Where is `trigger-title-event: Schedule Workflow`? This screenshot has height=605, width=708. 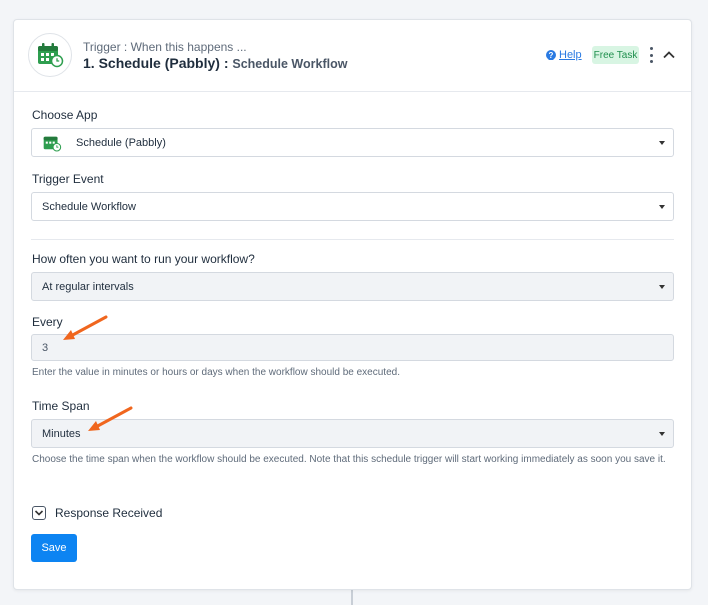 trigger-title-event: Schedule Workflow is located at coordinates (290, 64).